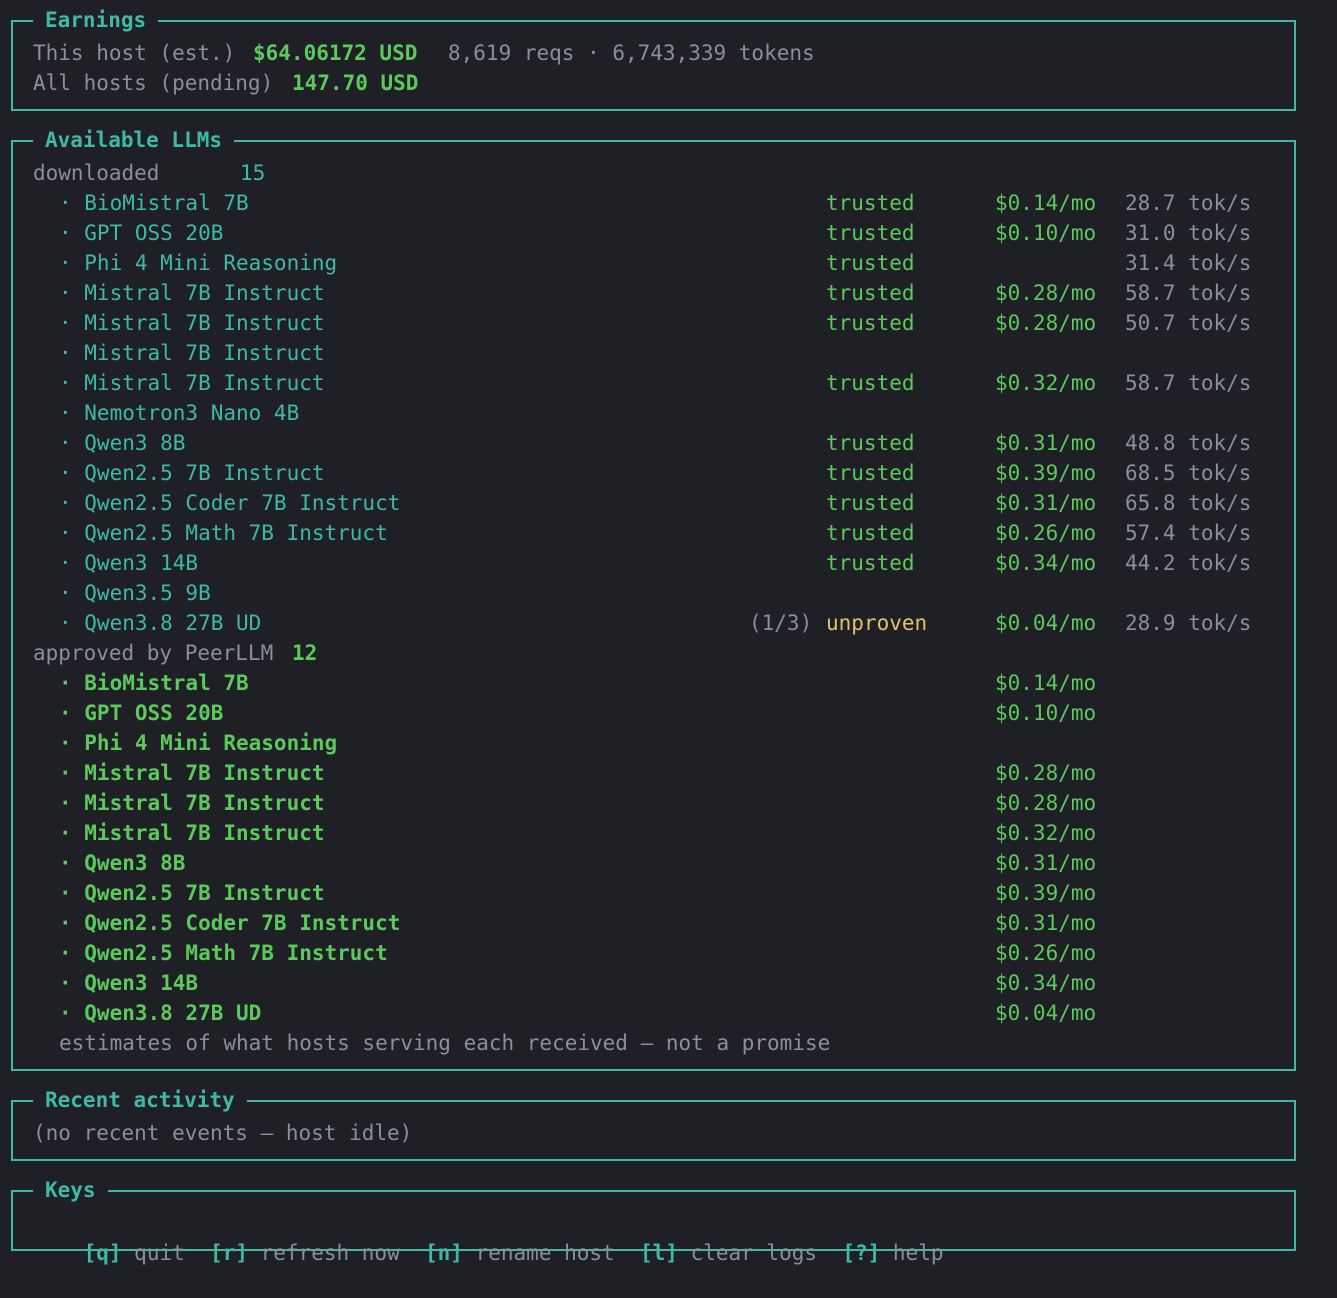 This screenshot has width=1337, height=1298. What do you see at coordinates (653, 893) in the screenshot?
I see `approved-model-row: · Qwen2.5 7B Instruct $0.39/mo` at bounding box center [653, 893].